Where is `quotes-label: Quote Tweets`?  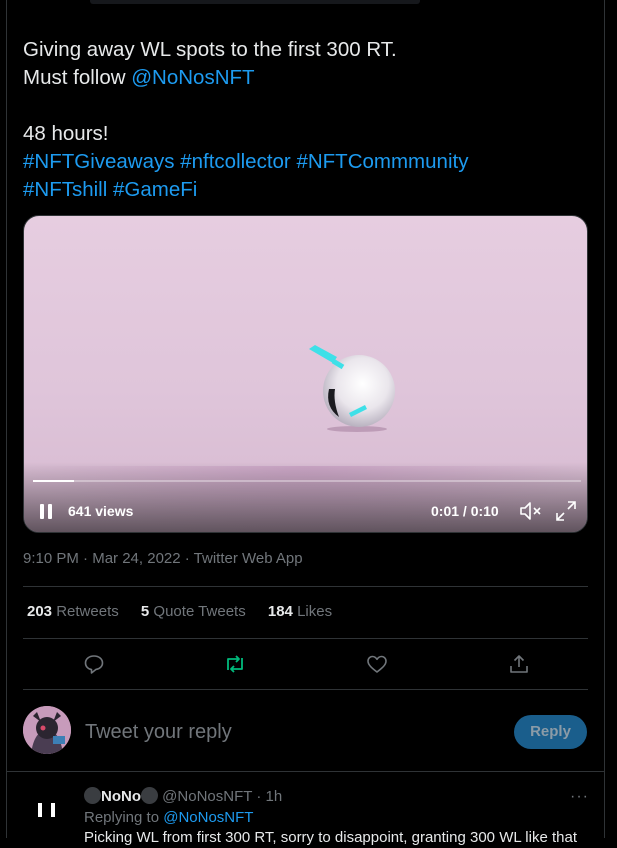 quotes-label: Quote Tweets is located at coordinates (199, 611).